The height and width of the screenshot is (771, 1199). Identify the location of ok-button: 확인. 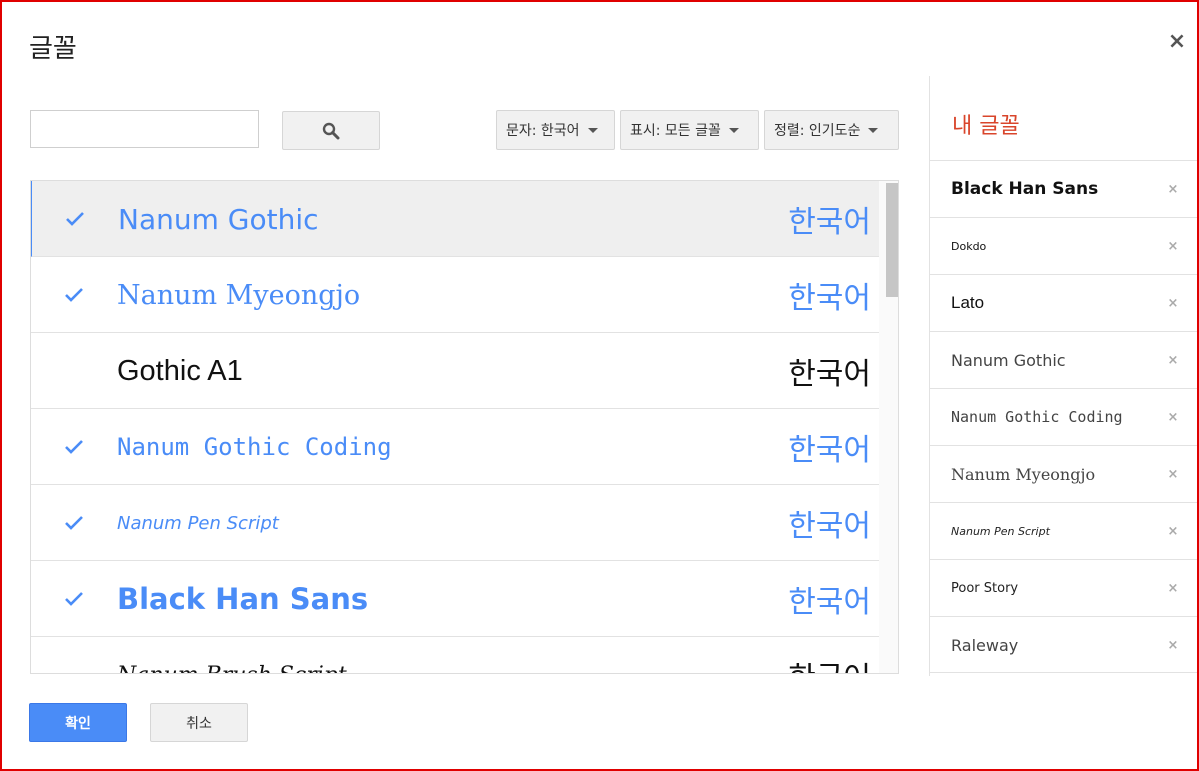
(78, 722).